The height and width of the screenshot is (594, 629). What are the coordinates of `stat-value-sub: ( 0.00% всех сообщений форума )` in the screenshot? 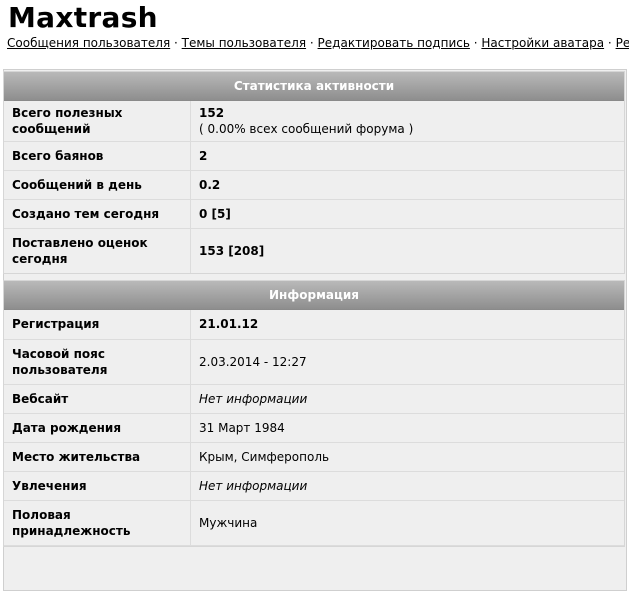 It's located at (306, 128).